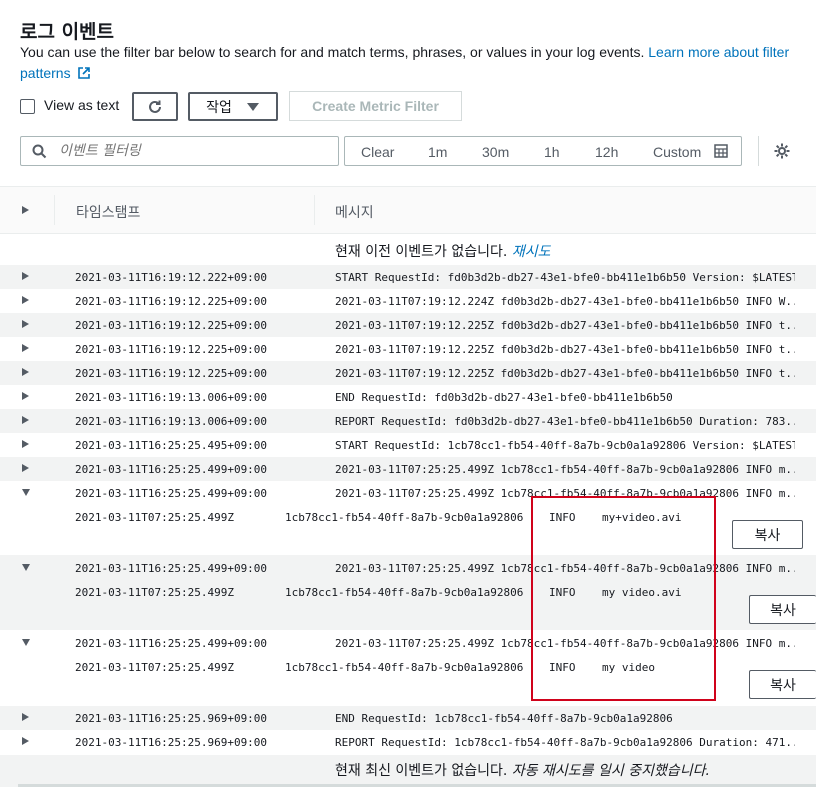 Image resolution: width=816 pixels, height=787 pixels. What do you see at coordinates (84, 73) in the screenshot?
I see `external-link-icon` at bounding box center [84, 73].